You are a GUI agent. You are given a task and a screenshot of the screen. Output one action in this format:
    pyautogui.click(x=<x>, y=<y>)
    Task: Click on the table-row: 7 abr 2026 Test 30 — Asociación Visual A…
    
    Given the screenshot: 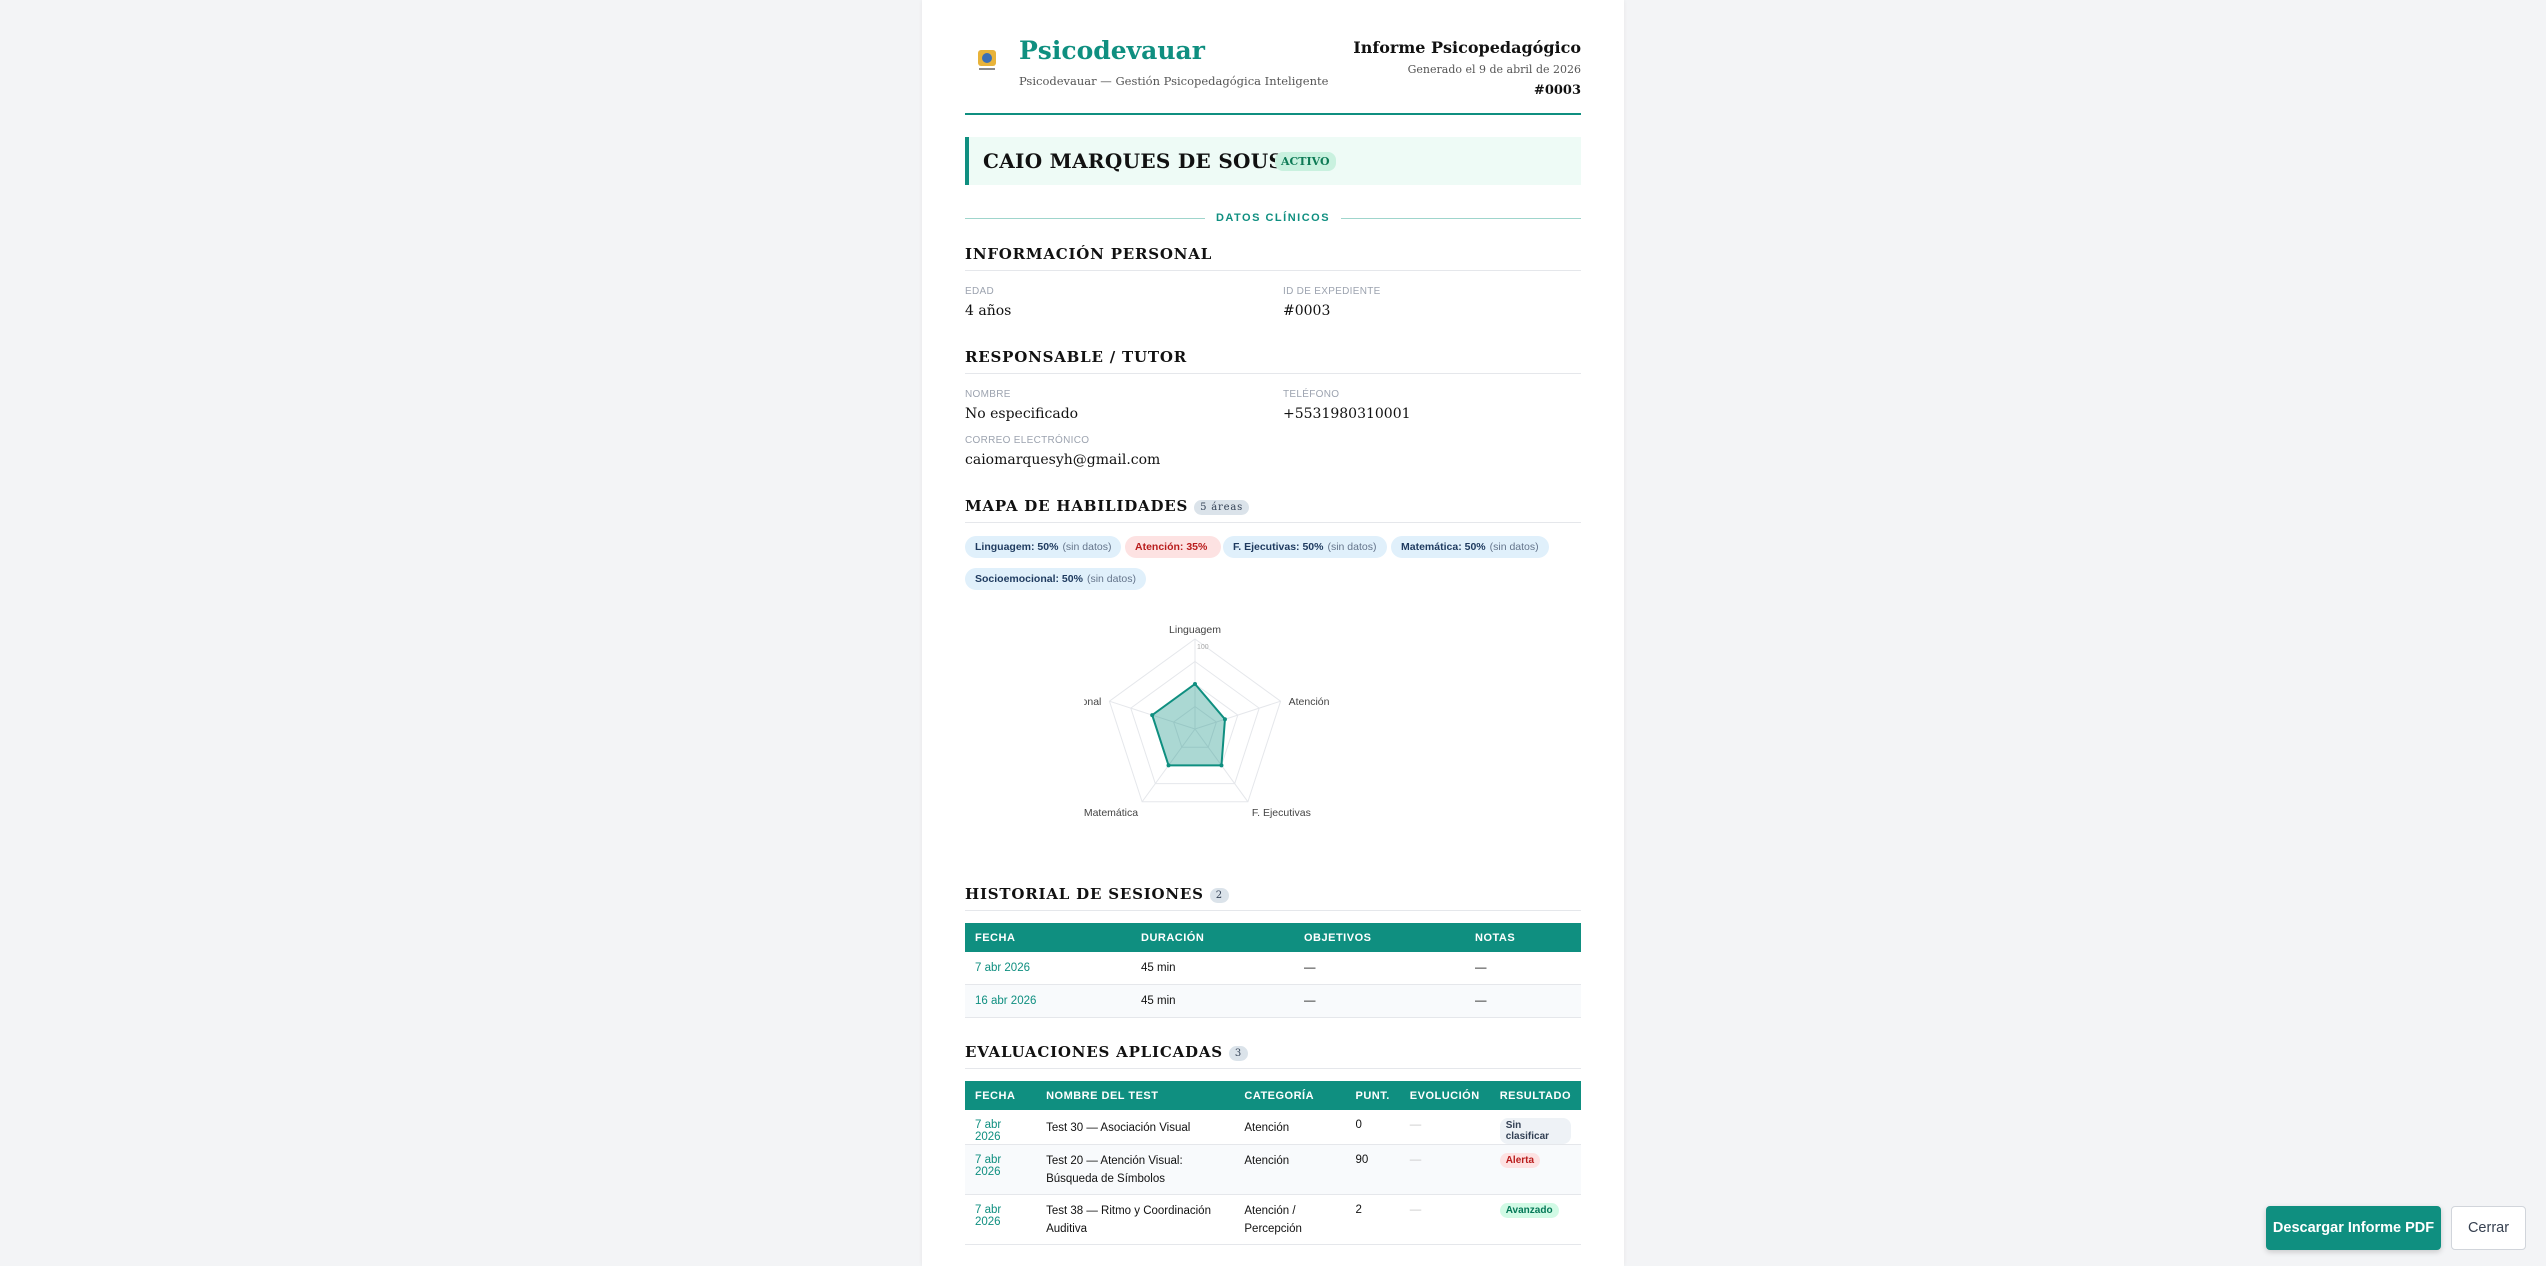 What is the action you would take?
    pyautogui.click(x=1273, y=1127)
    